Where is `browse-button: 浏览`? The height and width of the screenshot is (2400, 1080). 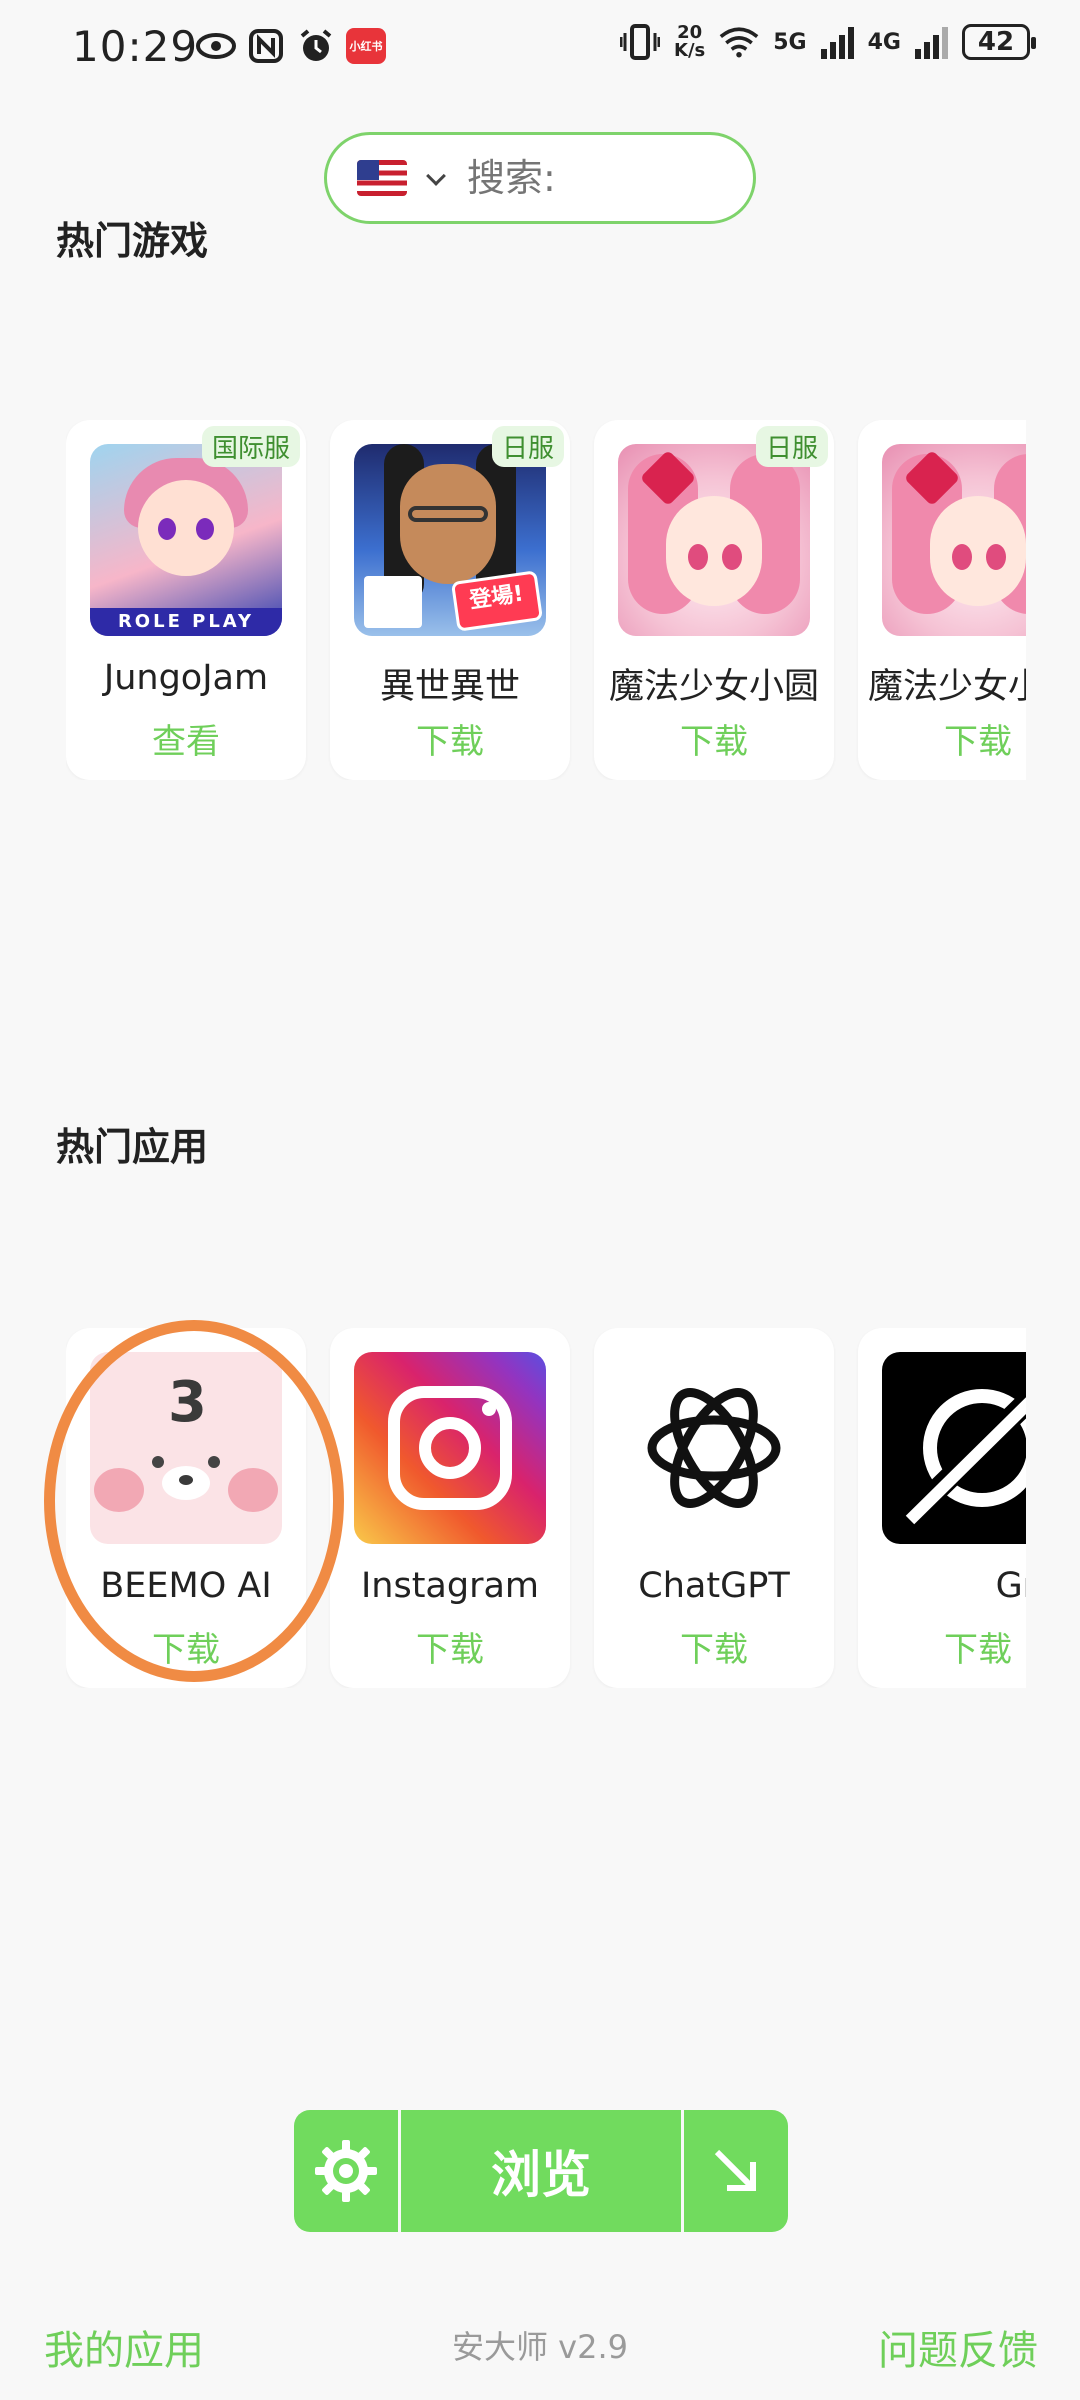
browse-button: 浏览 is located at coordinates (541, 2171).